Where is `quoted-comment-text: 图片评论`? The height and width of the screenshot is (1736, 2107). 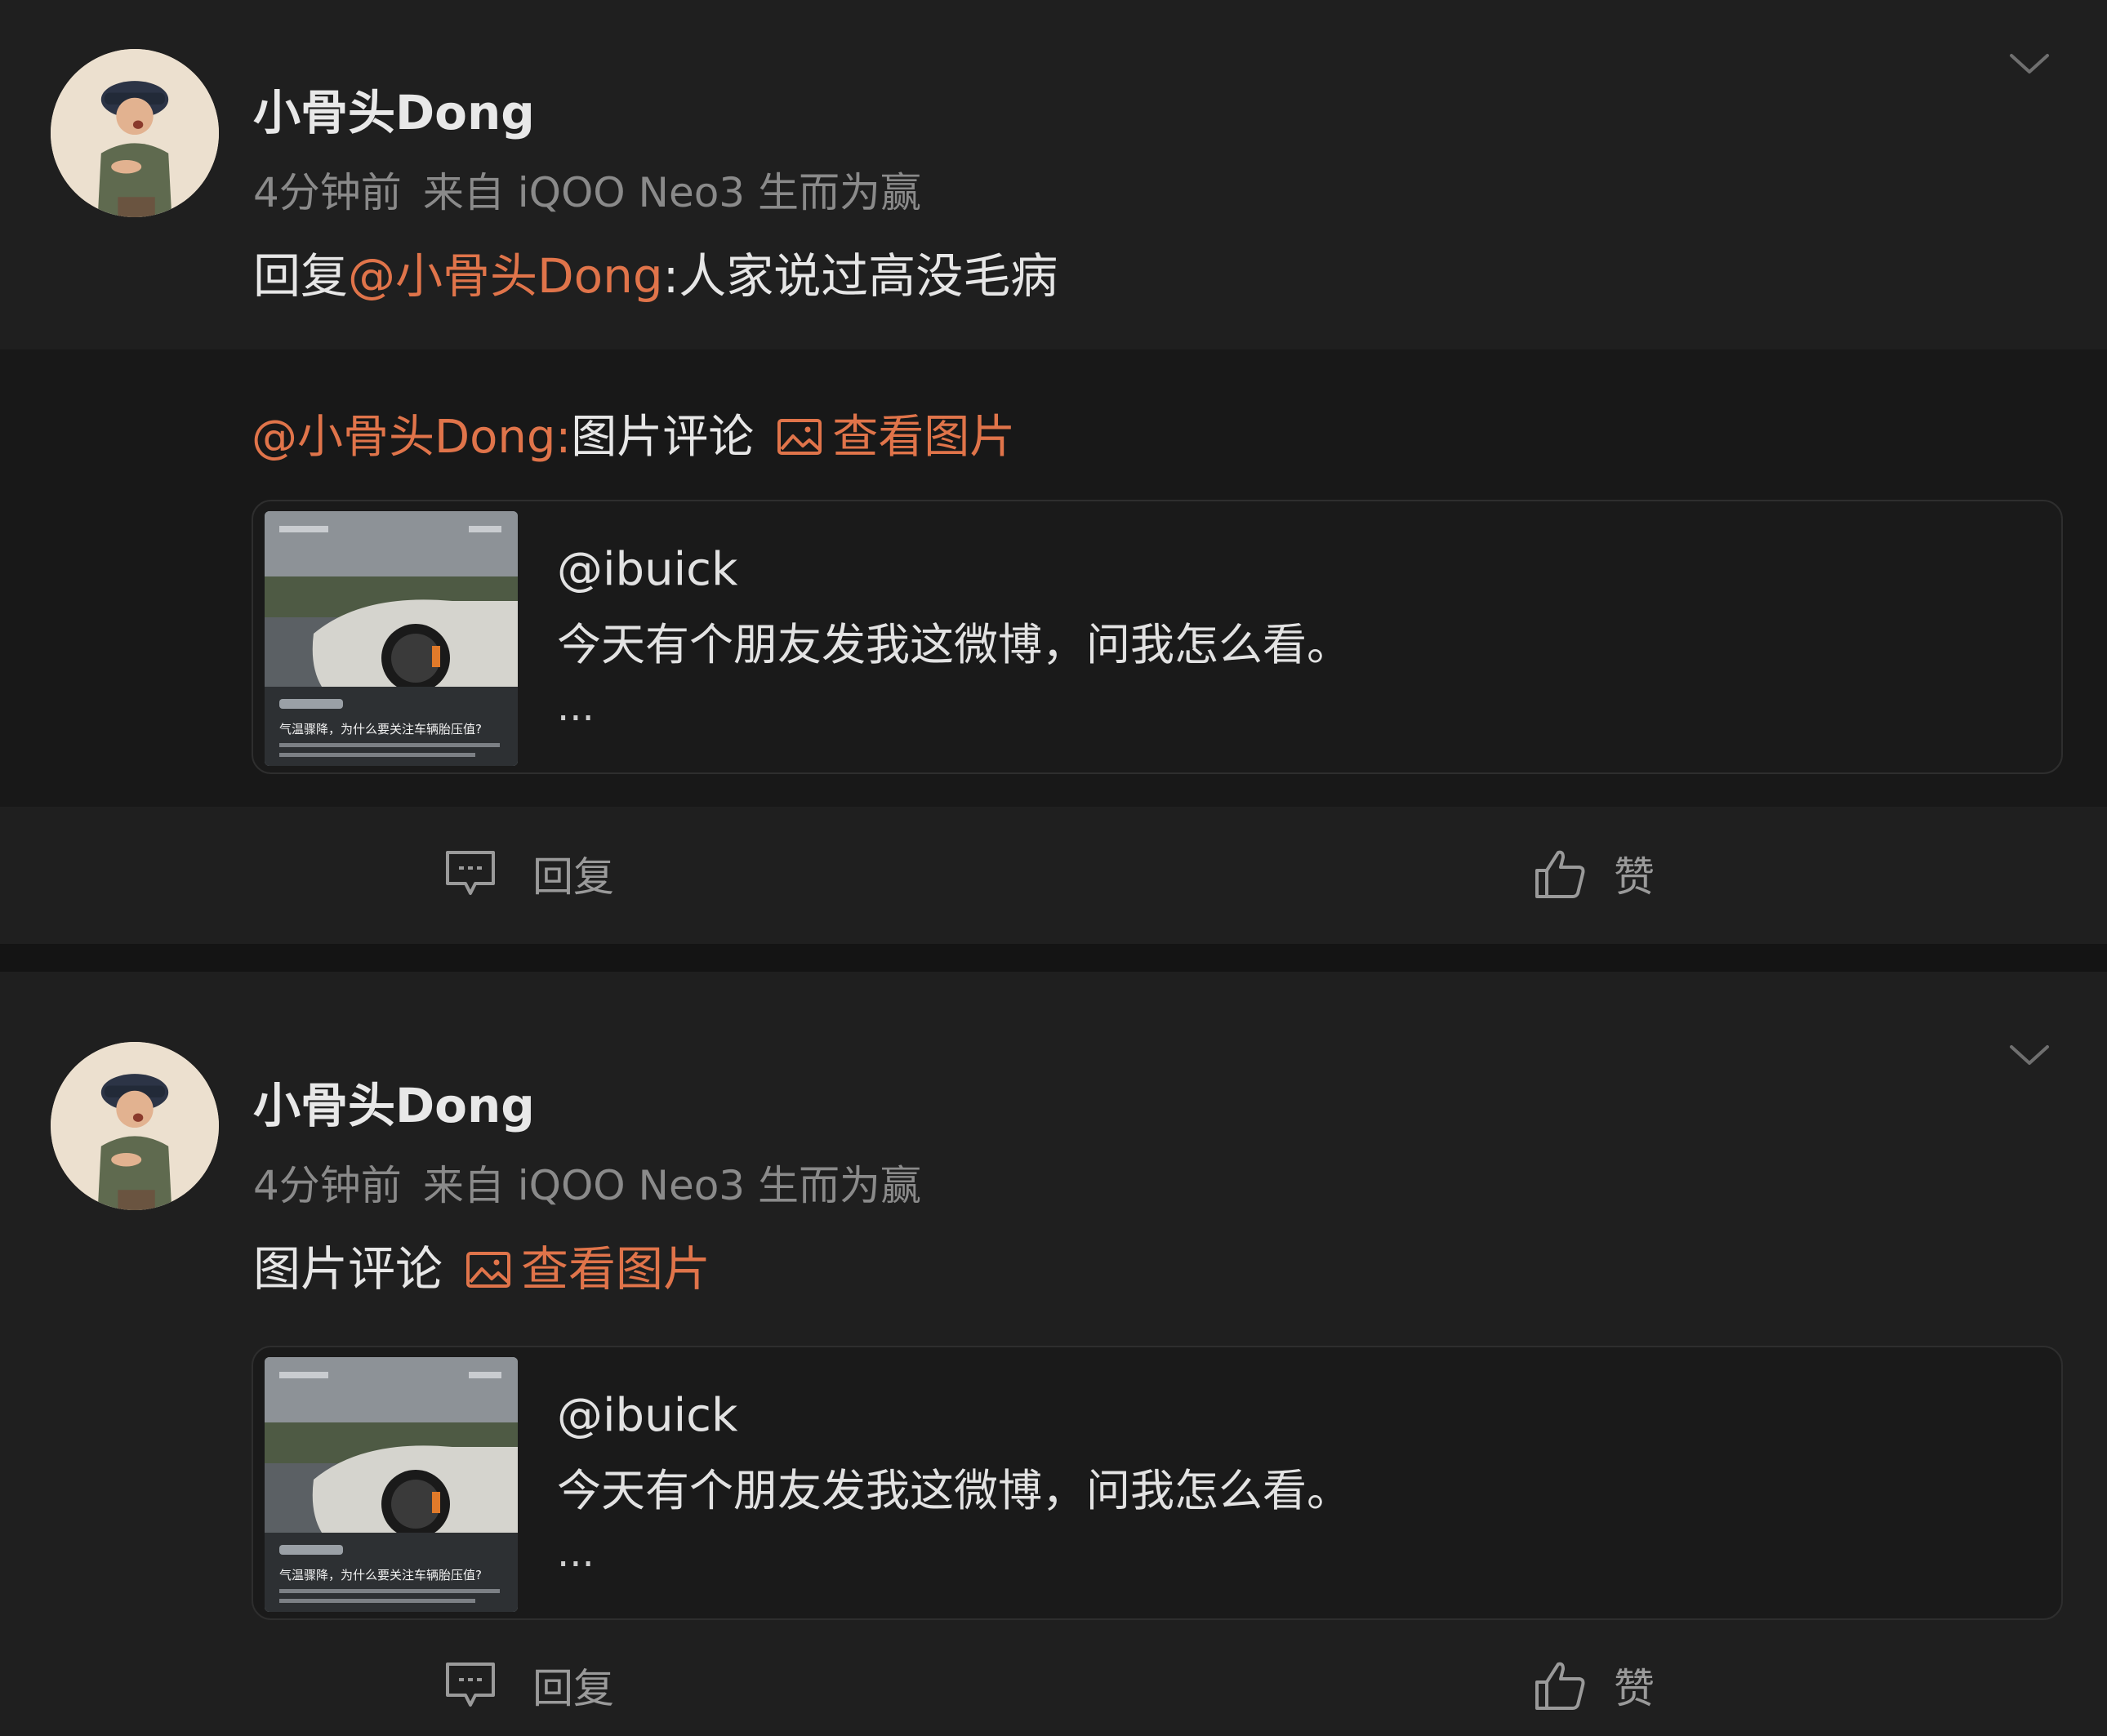 quoted-comment-text: 图片评论 is located at coordinates (663, 437).